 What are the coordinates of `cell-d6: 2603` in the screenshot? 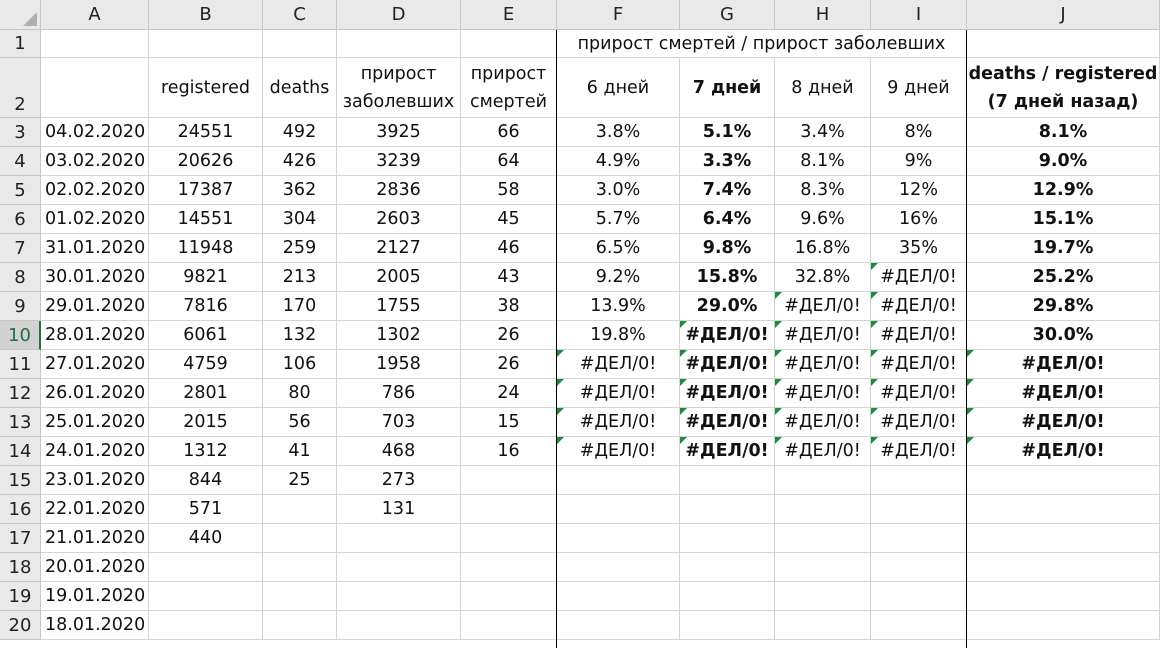 It's located at (399, 219).